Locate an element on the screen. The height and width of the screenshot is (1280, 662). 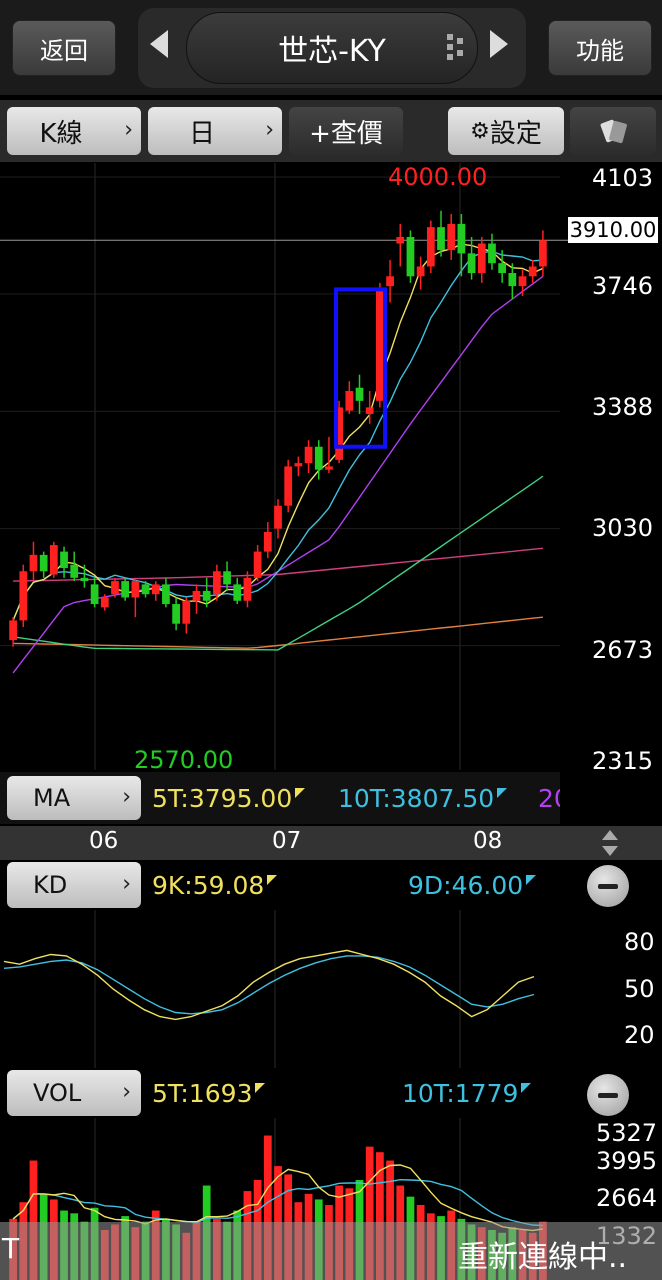
vol-button: VOL › is located at coordinates (74, 1093).